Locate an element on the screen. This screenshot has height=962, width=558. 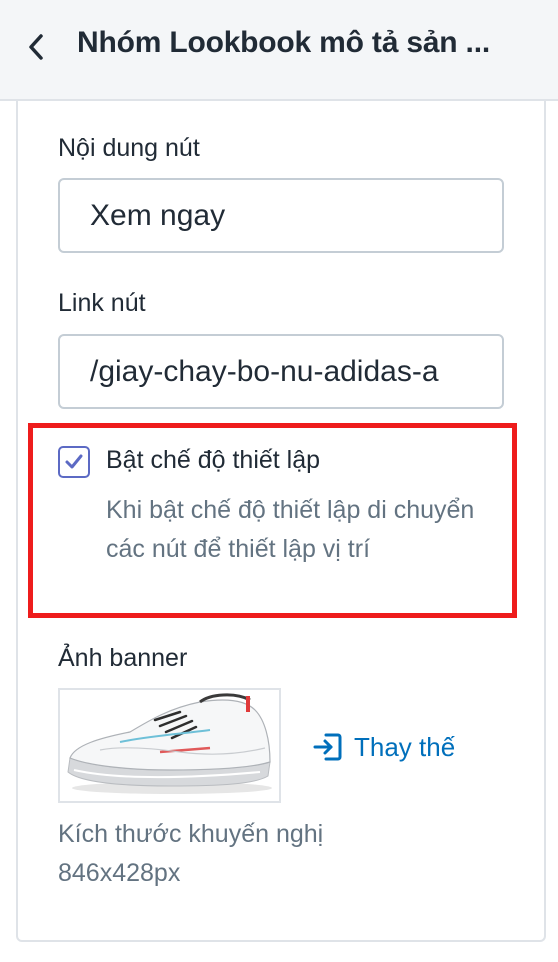
button-text-label: Nội dung nút is located at coordinates (129, 148).